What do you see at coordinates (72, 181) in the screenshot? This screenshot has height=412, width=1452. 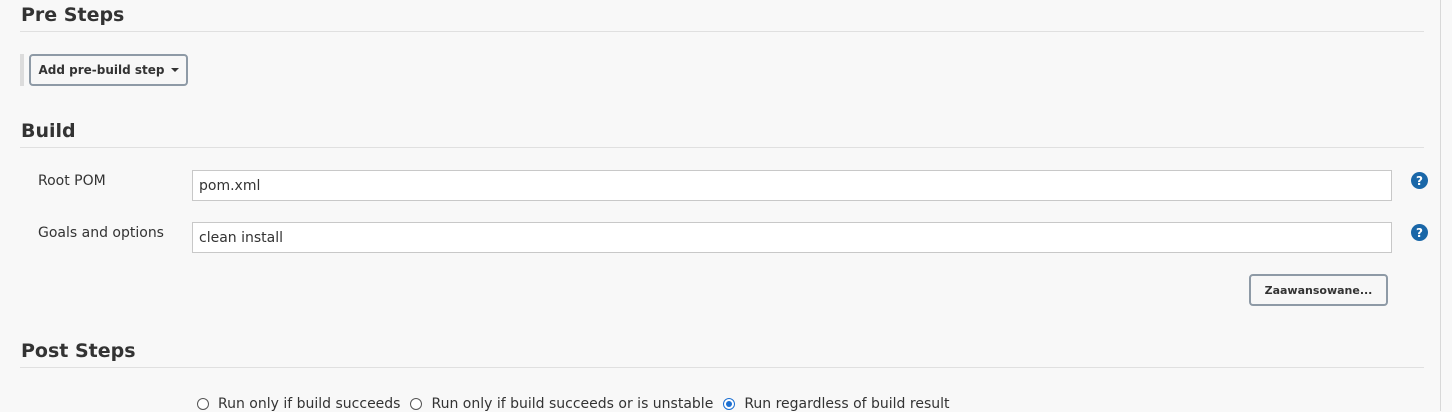 I see `root-pom-label: Root POM` at bounding box center [72, 181].